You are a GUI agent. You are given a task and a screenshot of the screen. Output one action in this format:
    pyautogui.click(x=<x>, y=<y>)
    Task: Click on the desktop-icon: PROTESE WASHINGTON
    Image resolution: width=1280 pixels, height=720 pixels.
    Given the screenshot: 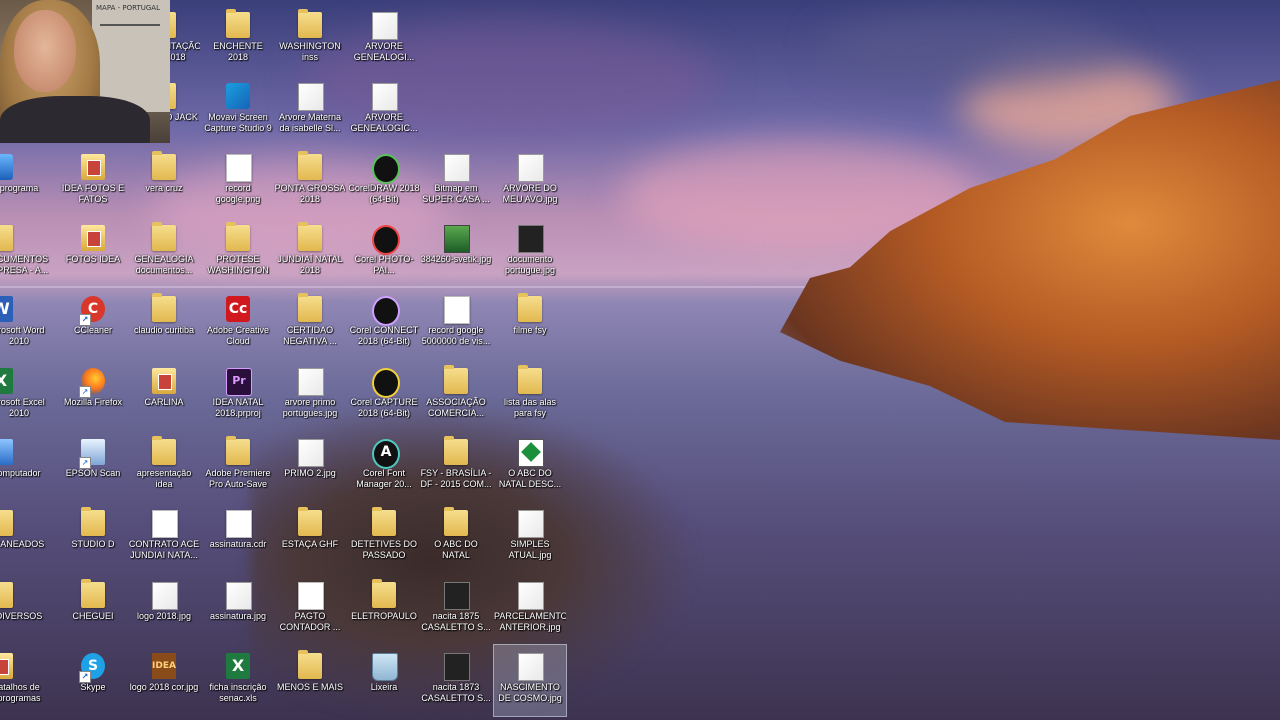 What is the action you would take?
    pyautogui.click(x=238, y=252)
    